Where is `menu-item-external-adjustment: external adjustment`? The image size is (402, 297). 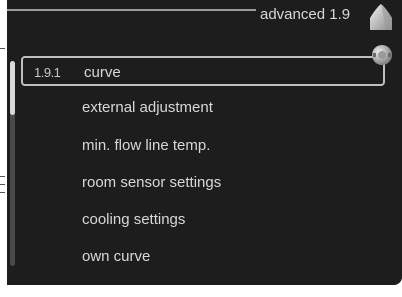 menu-item-external-adjustment: external adjustment is located at coordinates (203, 108).